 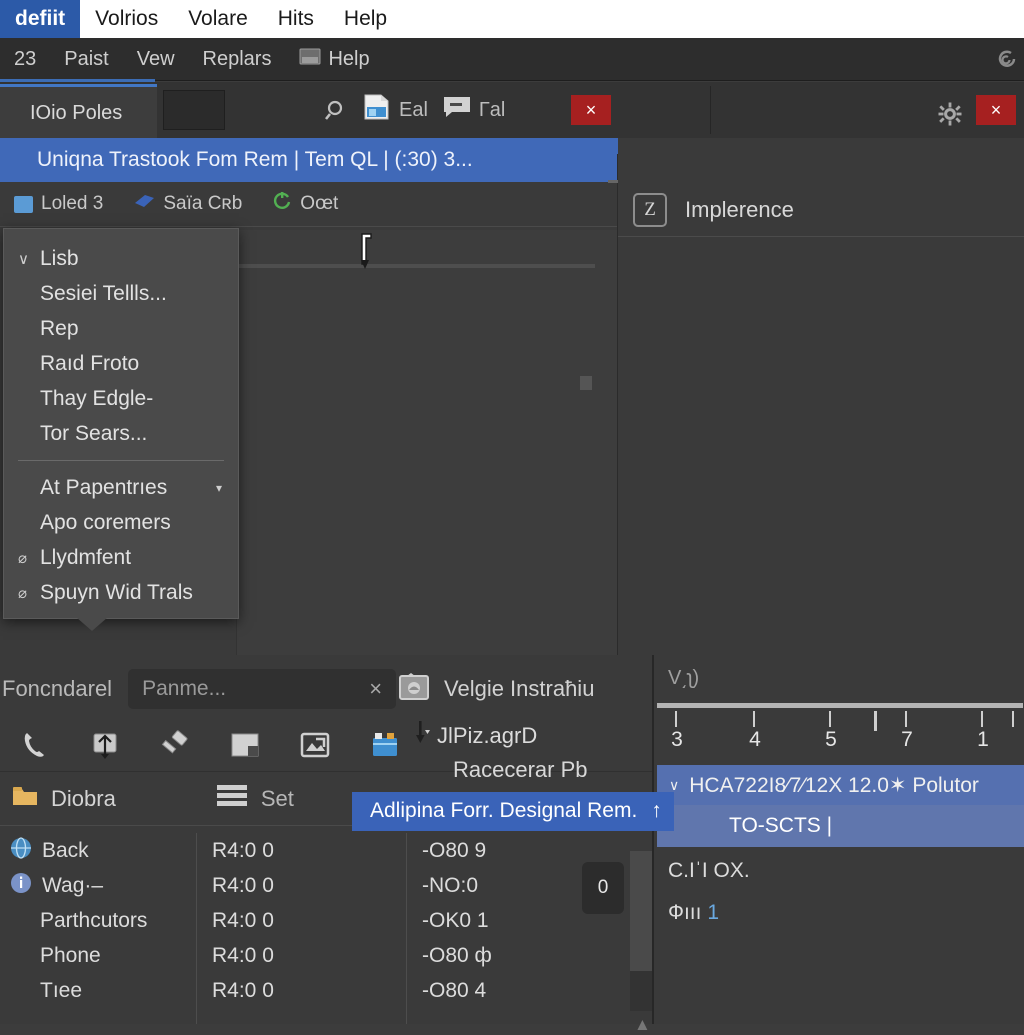 I want to click on tab-strip: IOio Poles Eal Гal × ×, so click(x=512, y=110).